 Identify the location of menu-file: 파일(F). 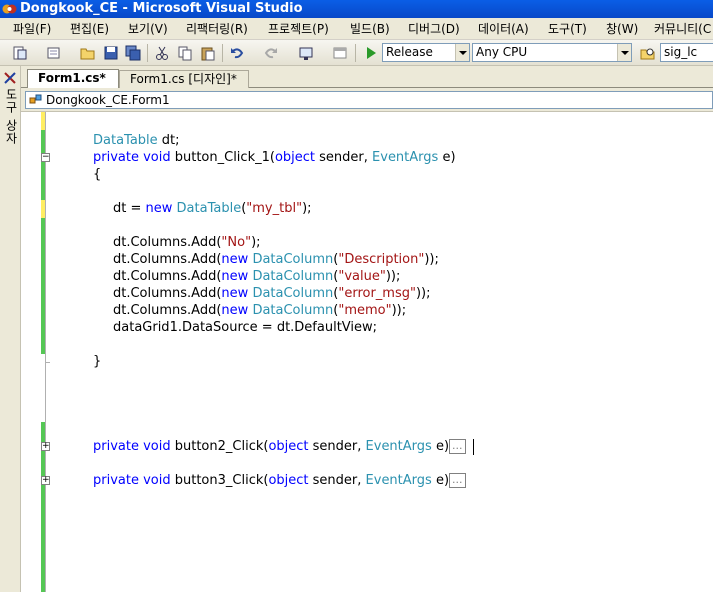
(32, 29).